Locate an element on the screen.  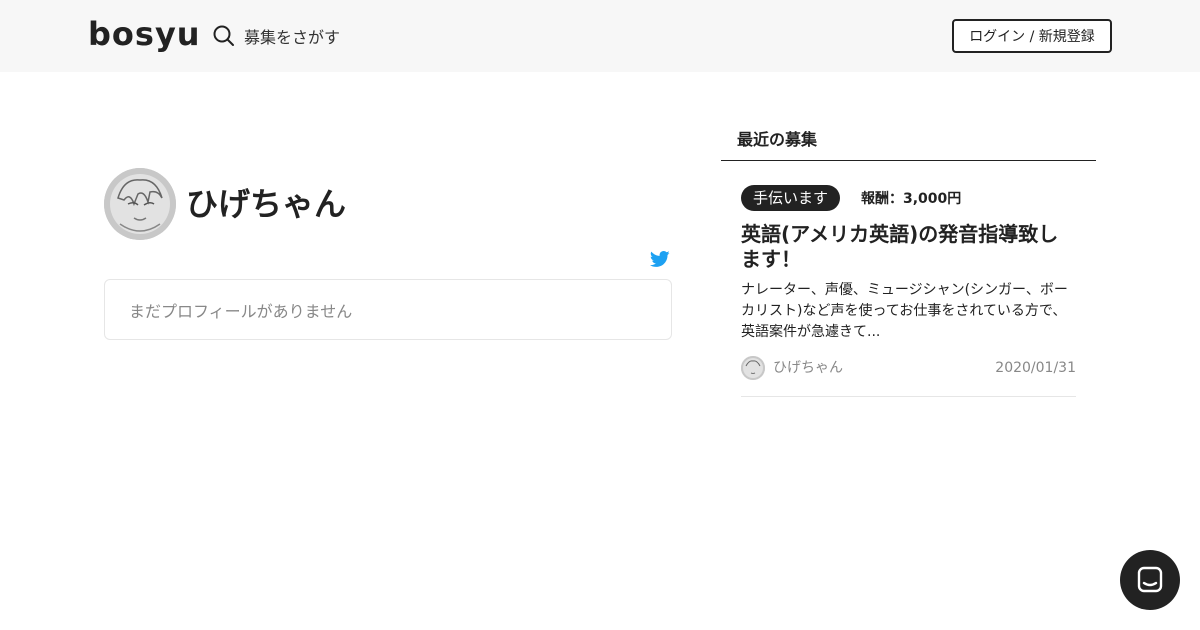
post-reward: 報酬：3,000円 is located at coordinates (911, 199).